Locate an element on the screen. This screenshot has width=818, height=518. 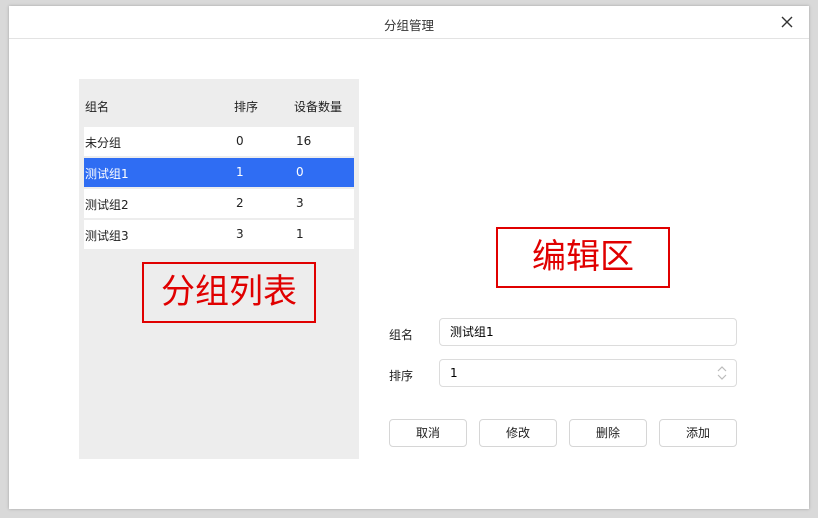
header-group-name: 组名 is located at coordinates (97, 107).